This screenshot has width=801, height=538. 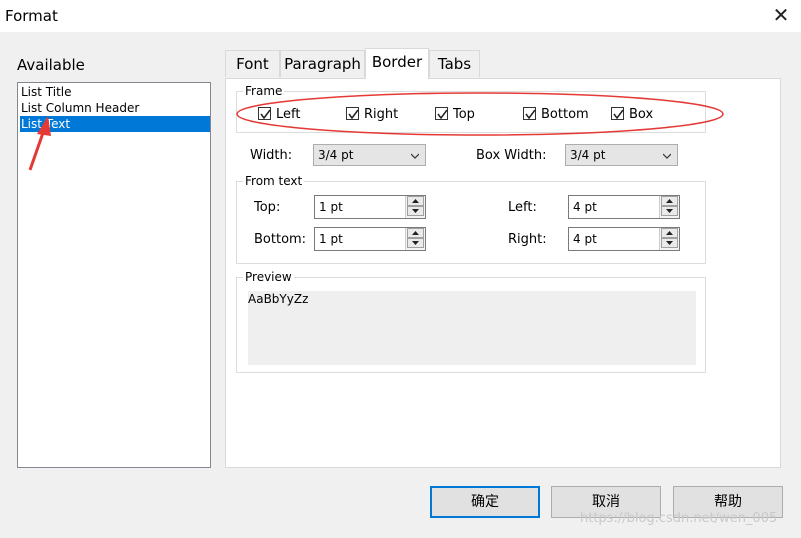 I want to click on width-label: Width:, so click(x=271, y=155).